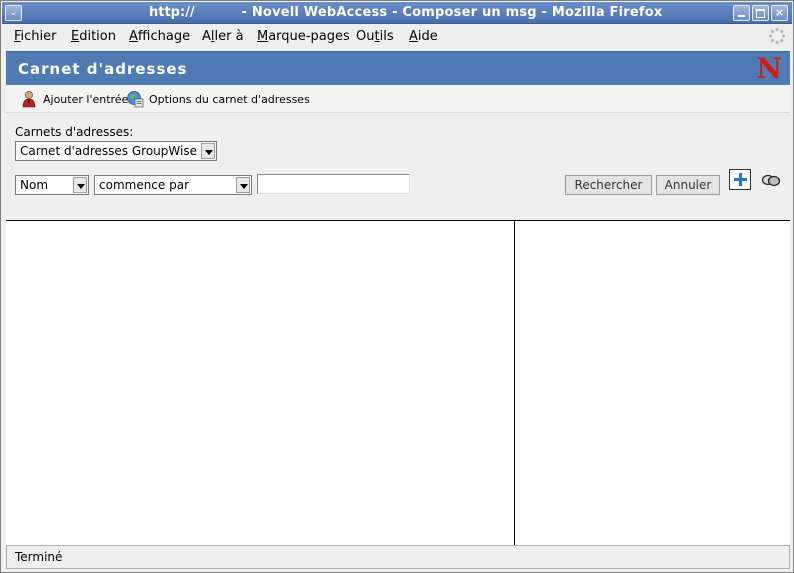 The height and width of the screenshot is (573, 794). What do you see at coordinates (771, 180) in the screenshot?
I see `link-icon` at bounding box center [771, 180].